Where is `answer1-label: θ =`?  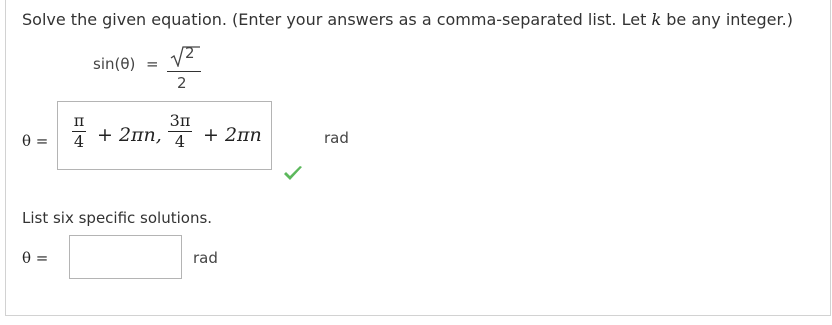 answer1-label: θ = is located at coordinates (35, 141).